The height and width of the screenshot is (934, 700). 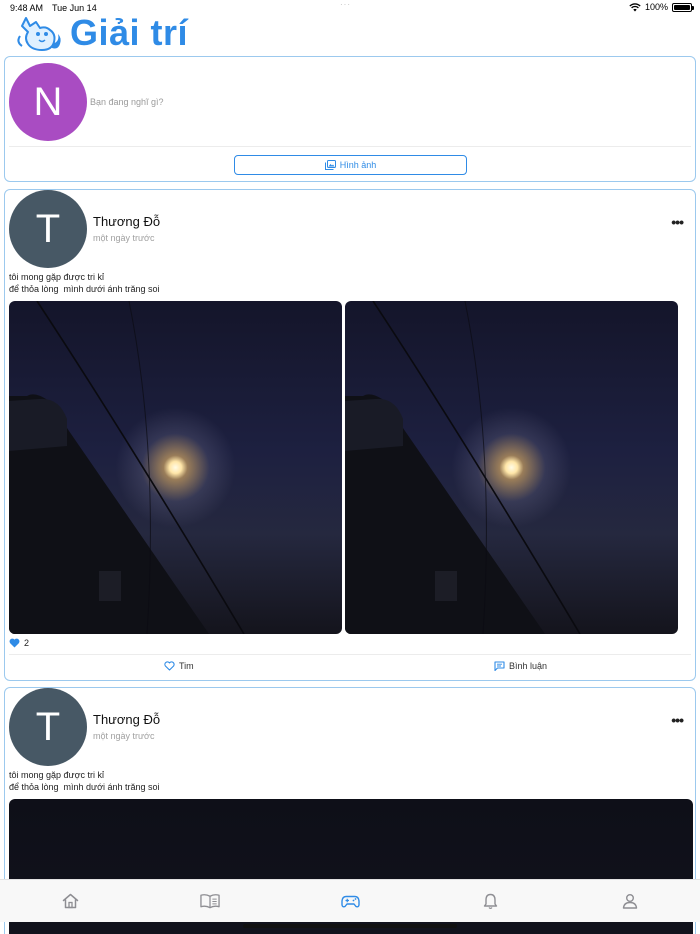 I want to click on tab-profile, so click(x=630, y=901).